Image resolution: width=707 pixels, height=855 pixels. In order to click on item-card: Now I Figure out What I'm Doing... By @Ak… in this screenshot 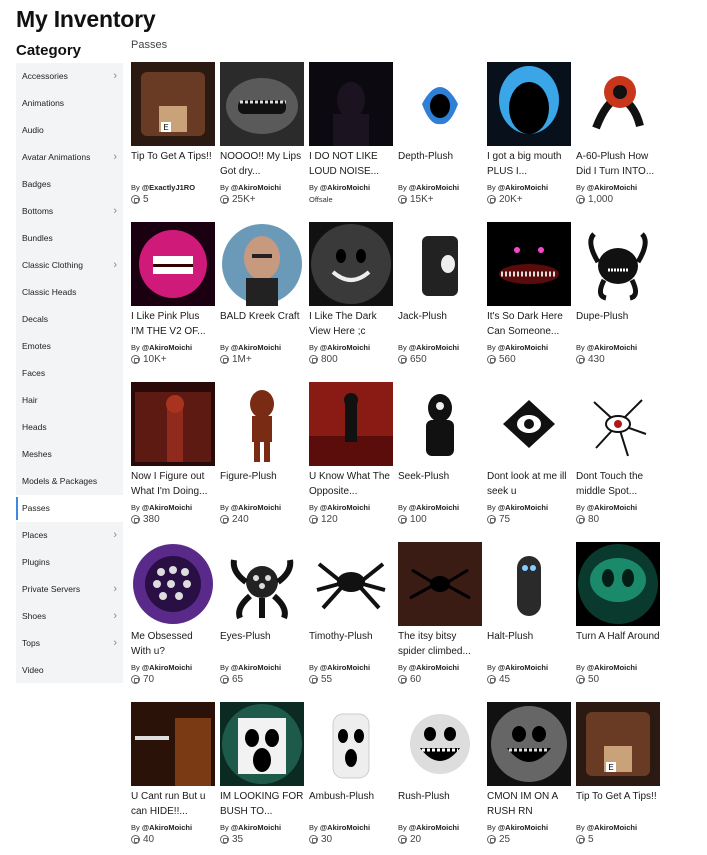, I will do `click(173, 457)`.